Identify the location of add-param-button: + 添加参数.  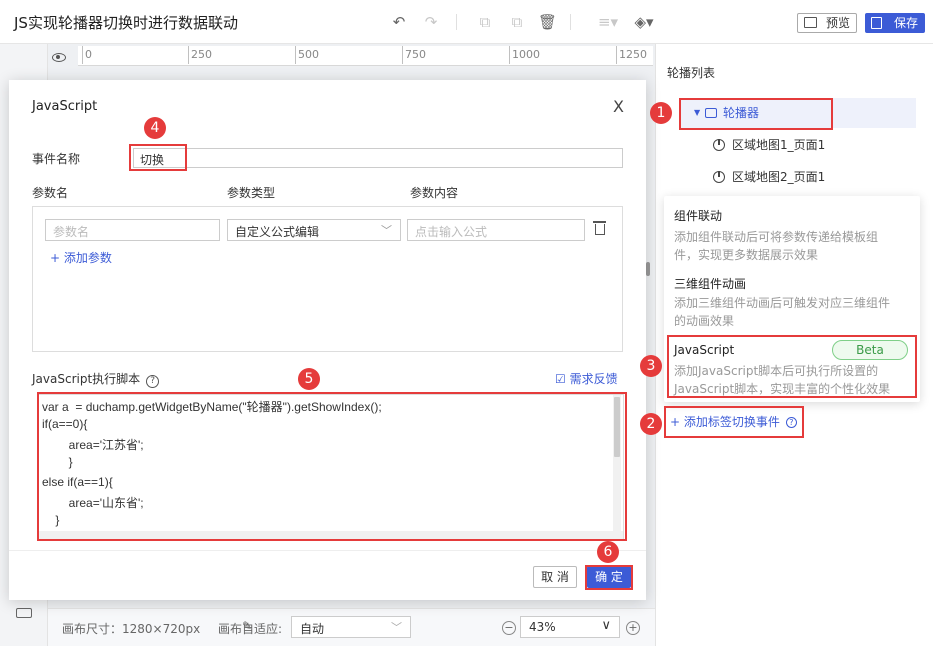
(81, 257).